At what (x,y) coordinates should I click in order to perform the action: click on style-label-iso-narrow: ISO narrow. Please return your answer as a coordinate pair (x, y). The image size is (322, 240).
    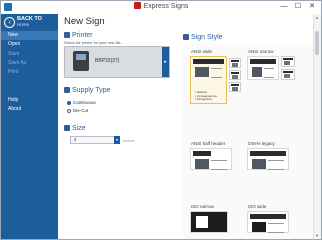
    Looking at the image, I should click on (202, 206).